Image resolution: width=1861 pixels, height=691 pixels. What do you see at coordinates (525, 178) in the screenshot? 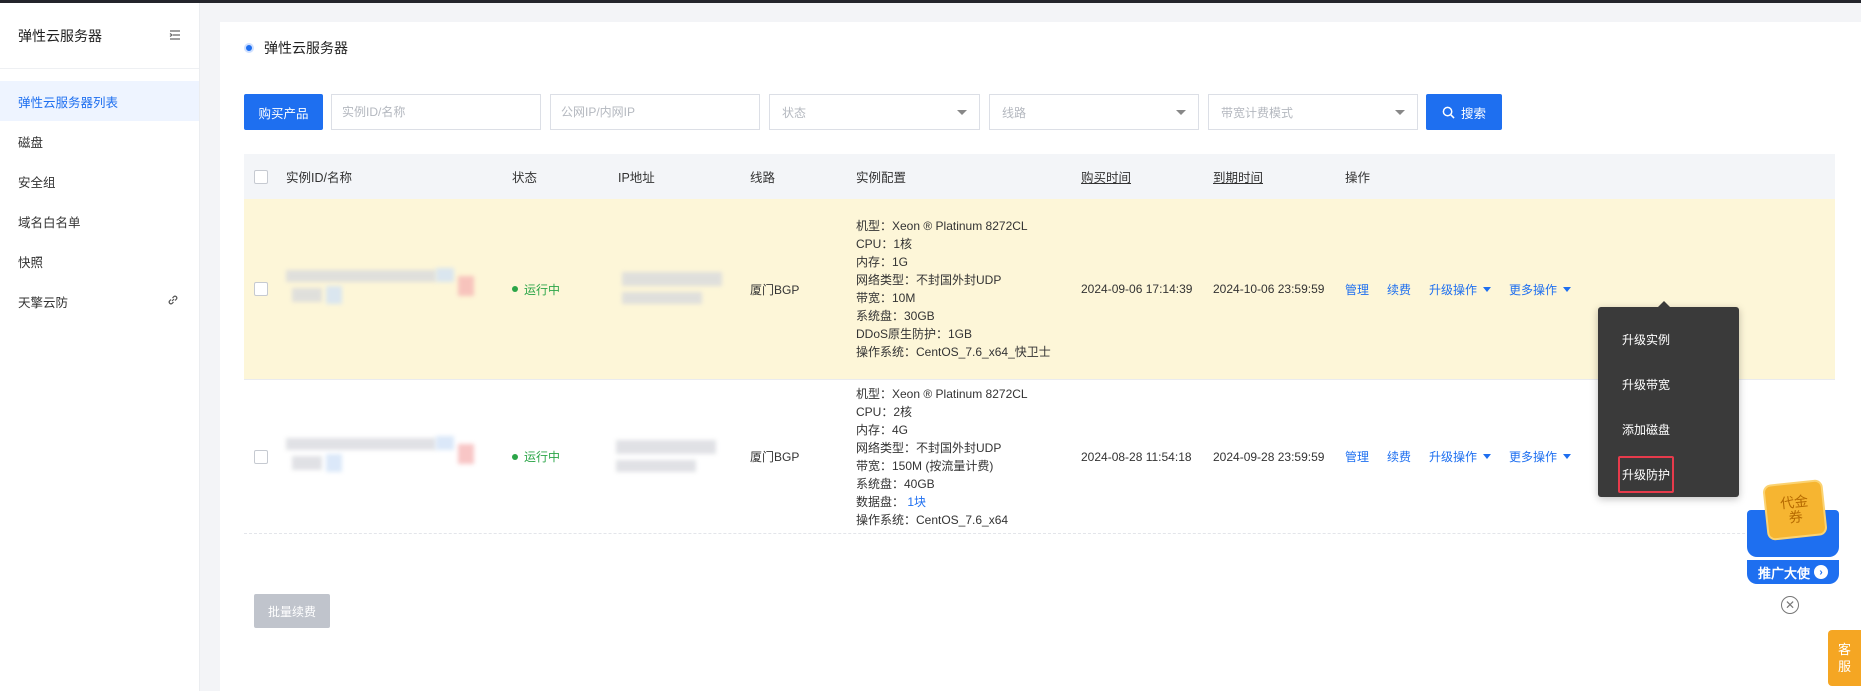
I see `col-status: 状态` at bounding box center [525, 178].